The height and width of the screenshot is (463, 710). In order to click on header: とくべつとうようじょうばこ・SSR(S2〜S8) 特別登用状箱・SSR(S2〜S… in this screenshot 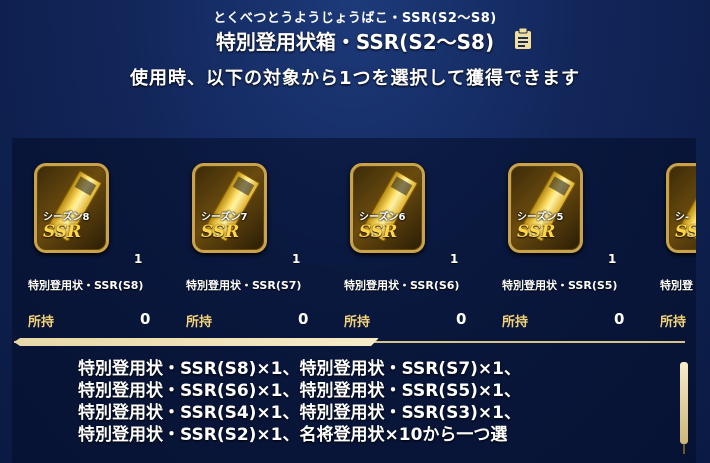, I will do `click(355, 28)`.